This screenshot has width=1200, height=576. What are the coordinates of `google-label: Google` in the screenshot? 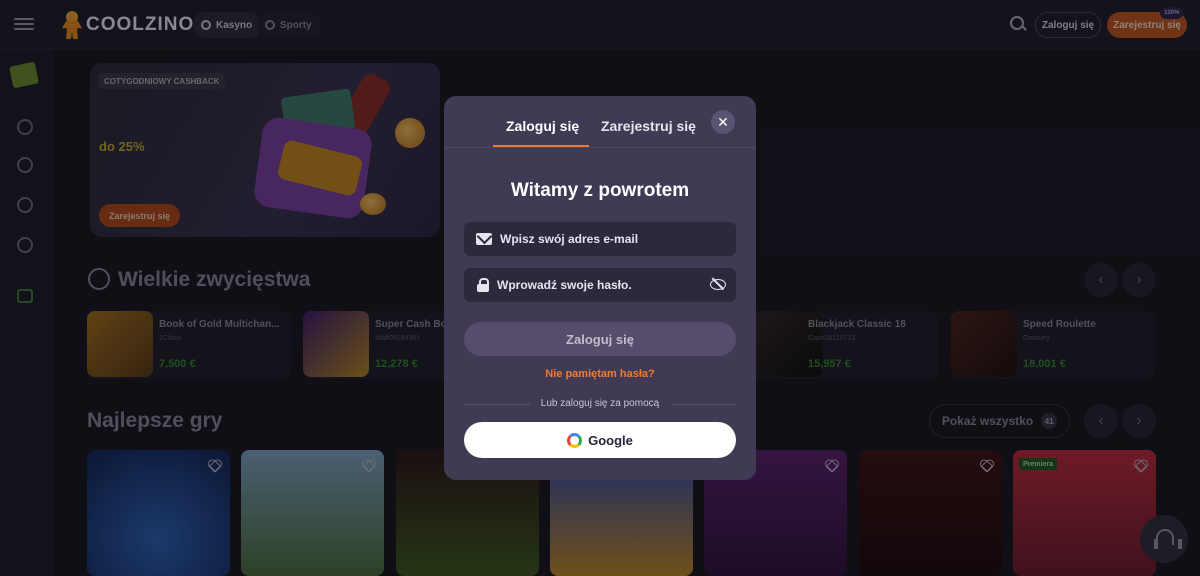 It's located at (610, 440).